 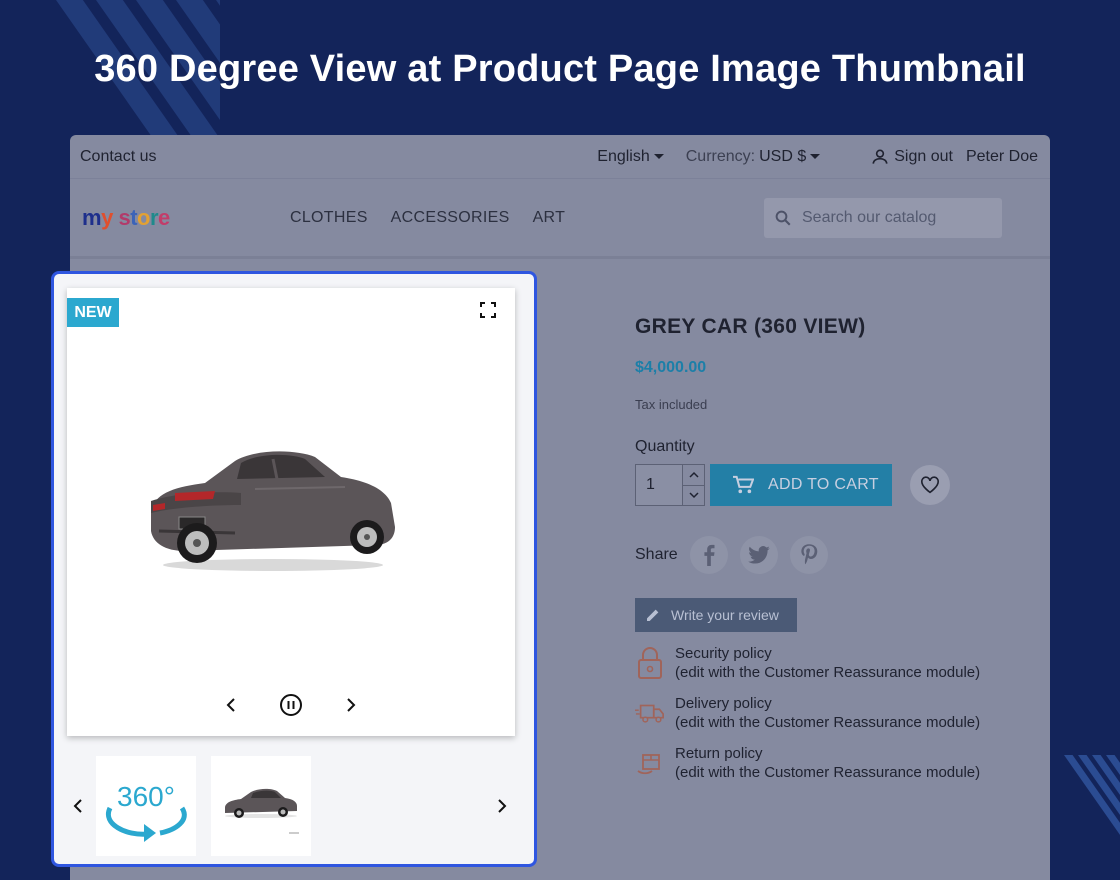 I want to click on quantity-decrease-button, so click(x=693, y=495).